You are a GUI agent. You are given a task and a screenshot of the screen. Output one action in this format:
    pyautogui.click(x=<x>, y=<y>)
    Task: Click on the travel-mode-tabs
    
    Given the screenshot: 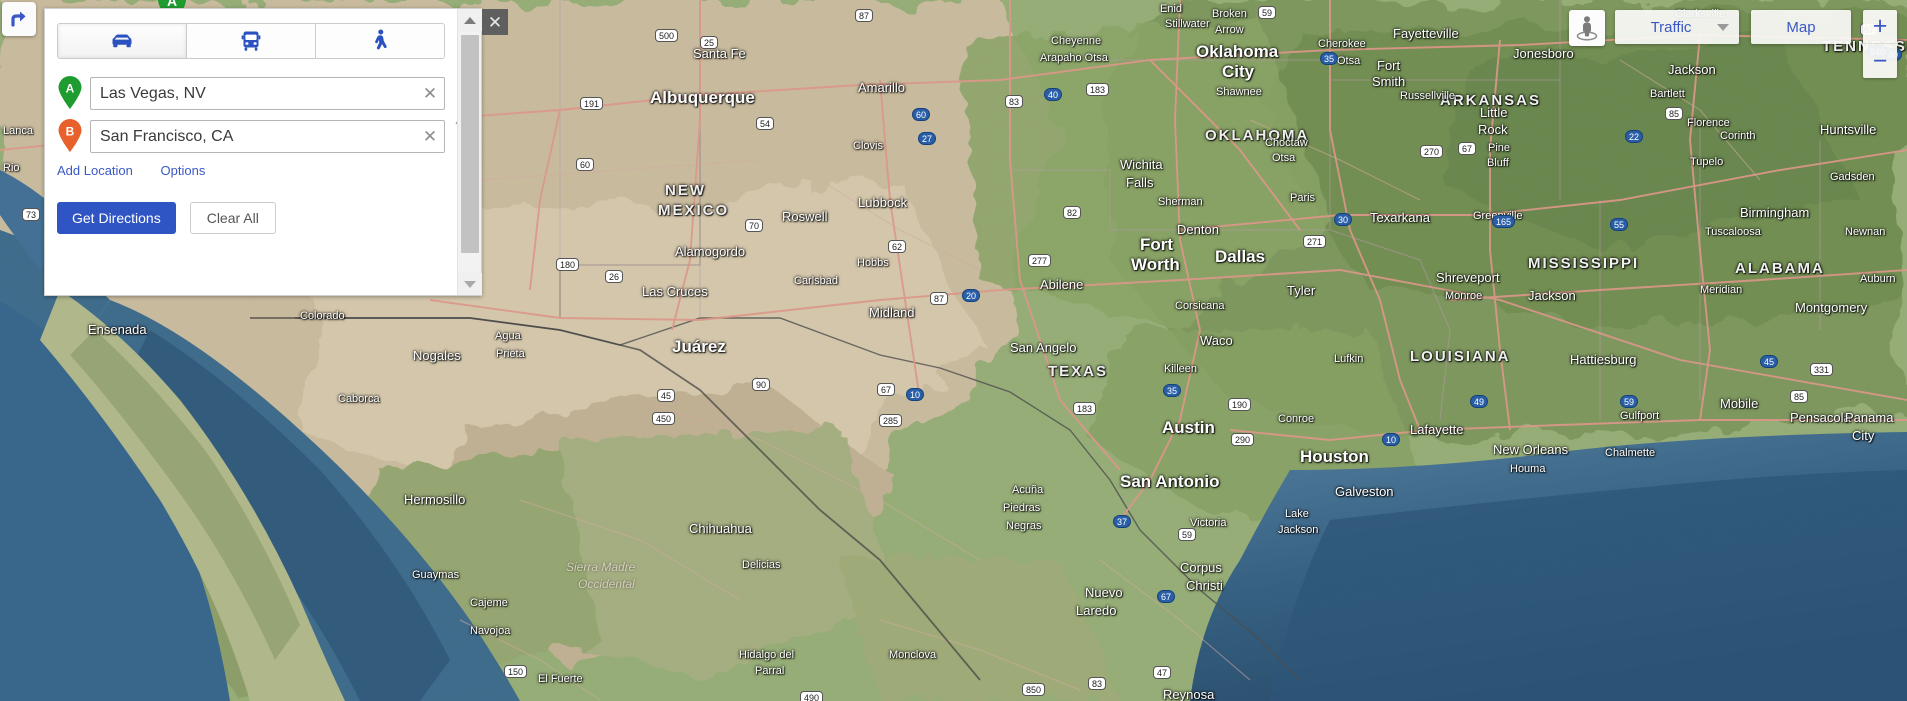 What is the action you would take?
    pyautogui.click(x=251, y=41)
    